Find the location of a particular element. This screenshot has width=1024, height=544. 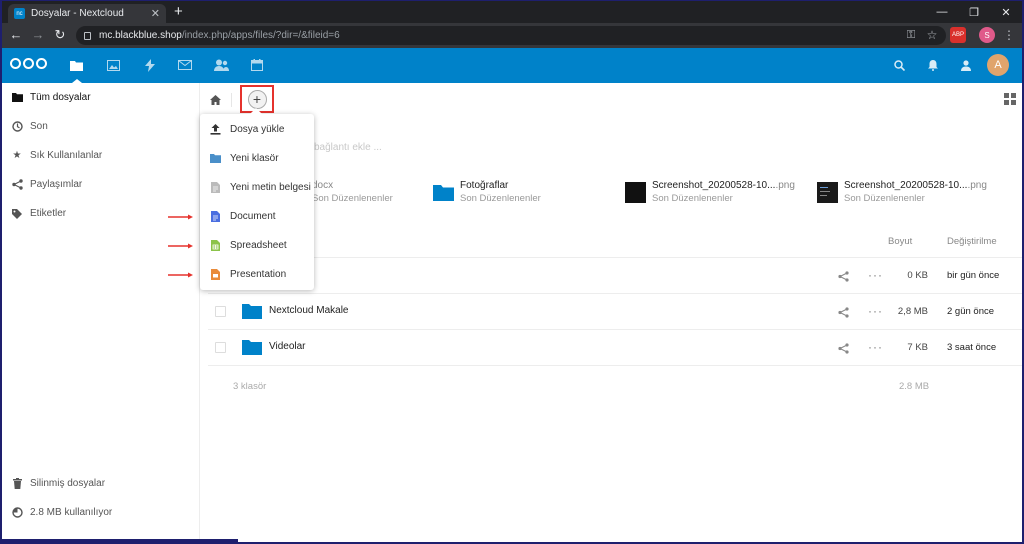

notifications-icon is located at coordinates (933, 65).